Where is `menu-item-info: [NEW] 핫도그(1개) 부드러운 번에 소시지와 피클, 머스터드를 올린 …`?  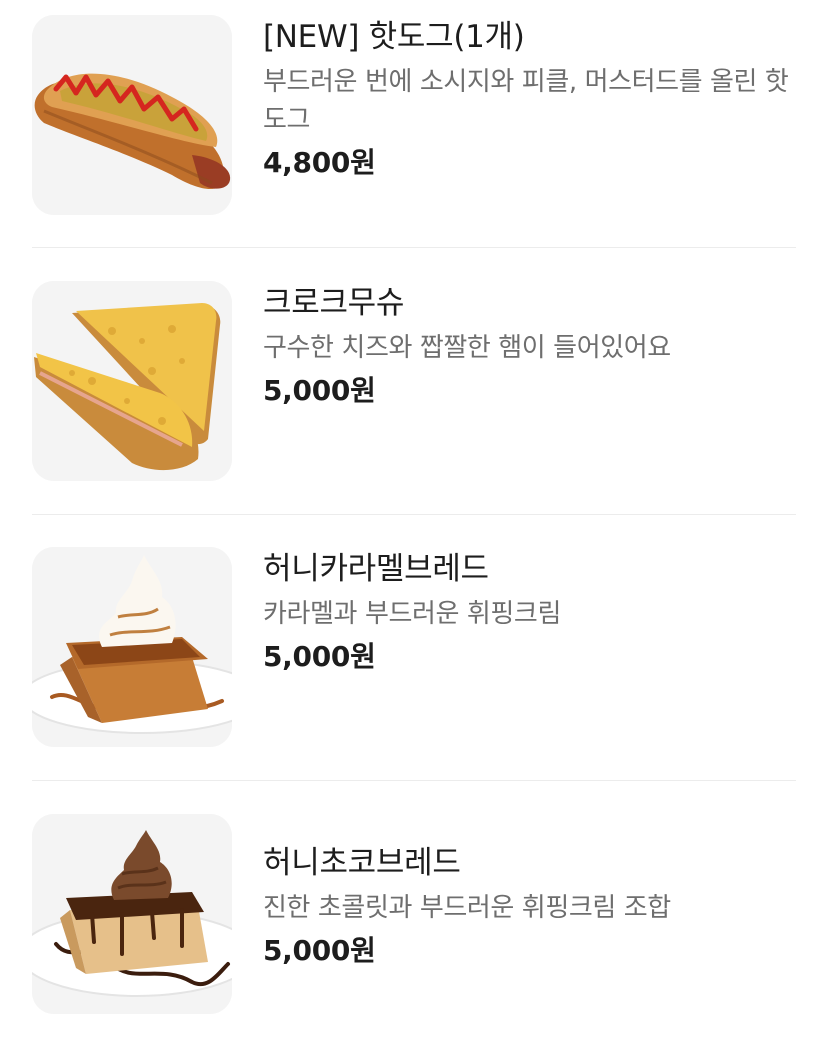
menu-item-info: [NEW] 핫도그(1개) 부드러운 번에 소시지와 피클, 머스터드를 올린 … is located at coordinates (529, 99).